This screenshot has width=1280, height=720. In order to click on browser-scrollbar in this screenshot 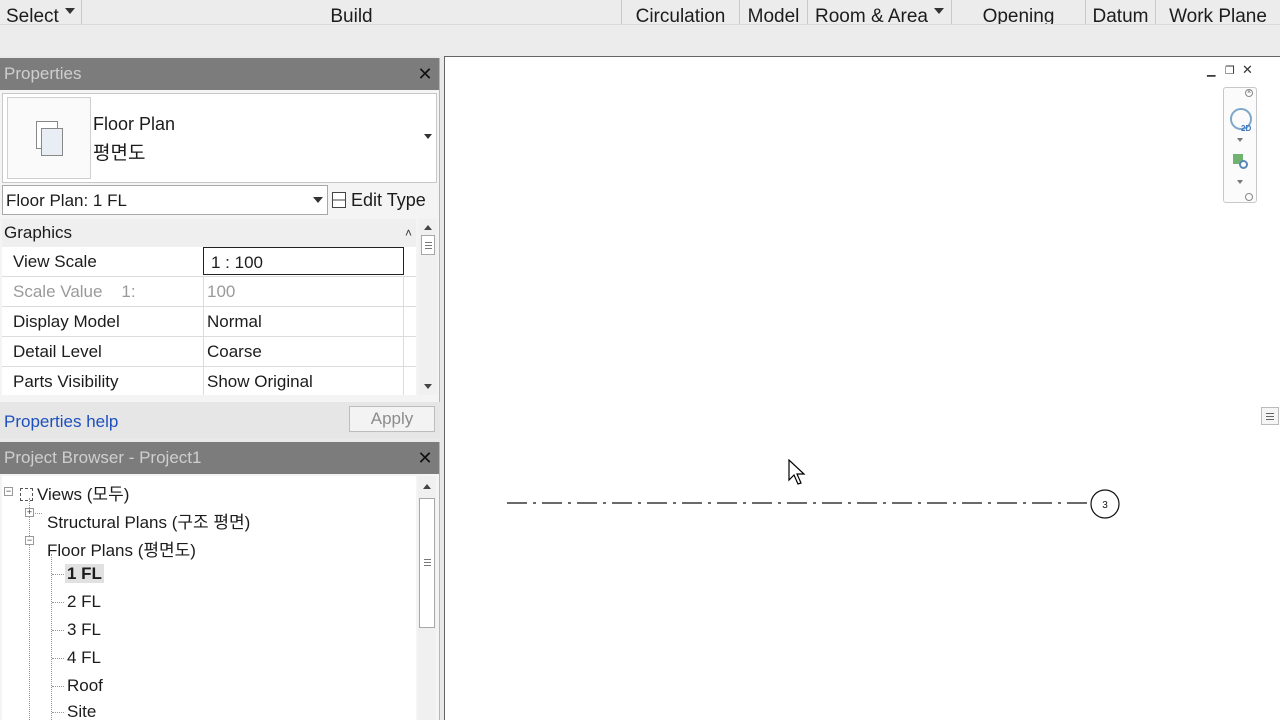, I will do `click(427, 598)`.